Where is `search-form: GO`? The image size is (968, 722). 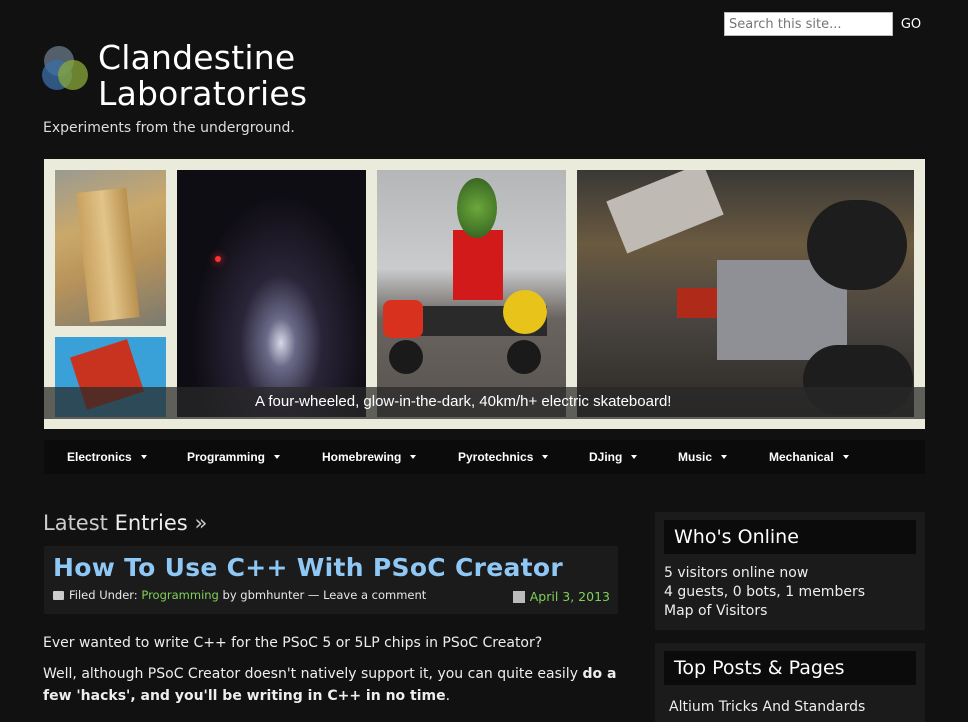
search-form: GO is located at coordinates (825, 24).